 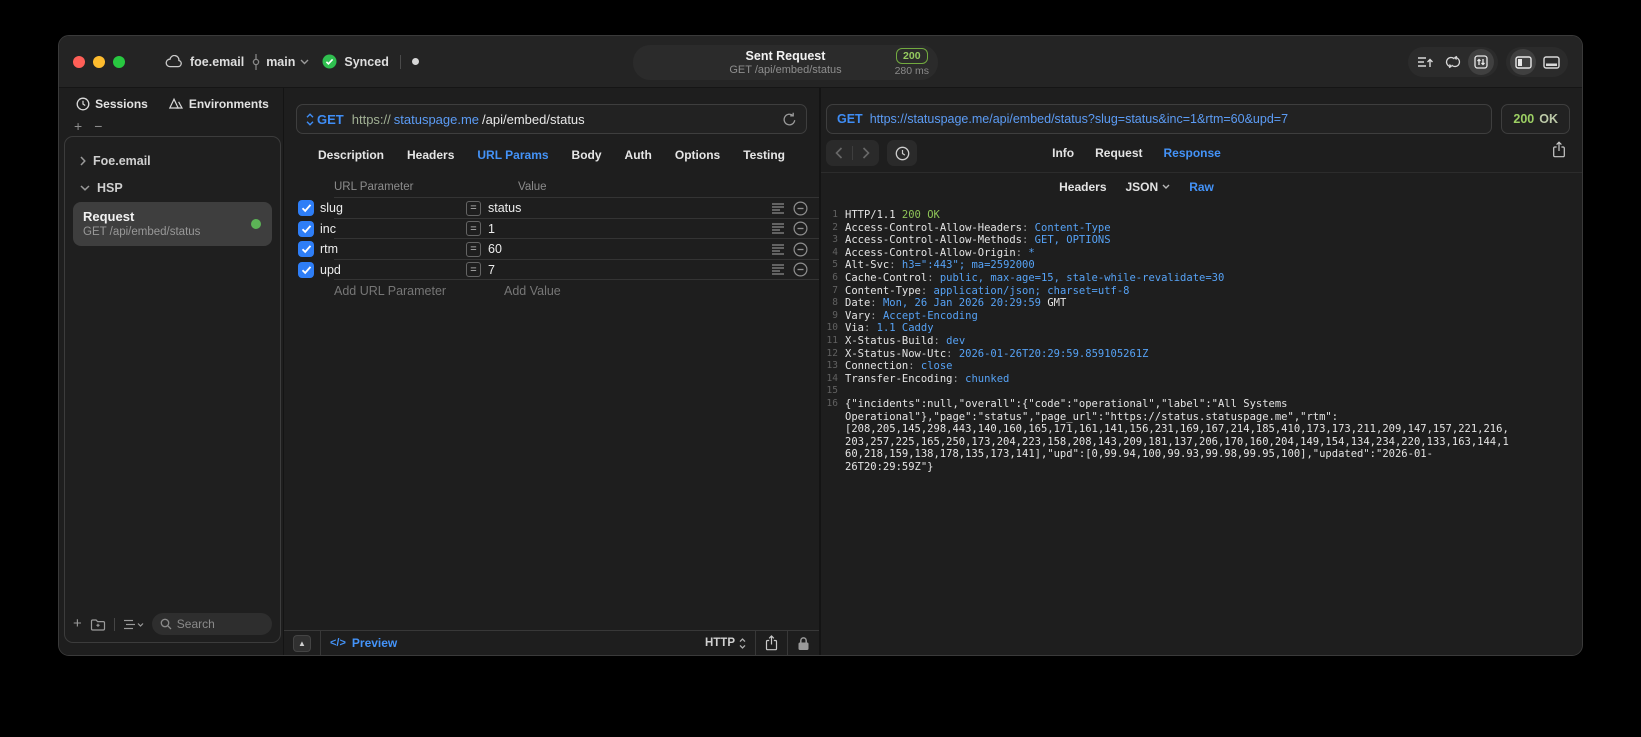 I want to click on chevron-down-icon, so click(x=304, y=62).